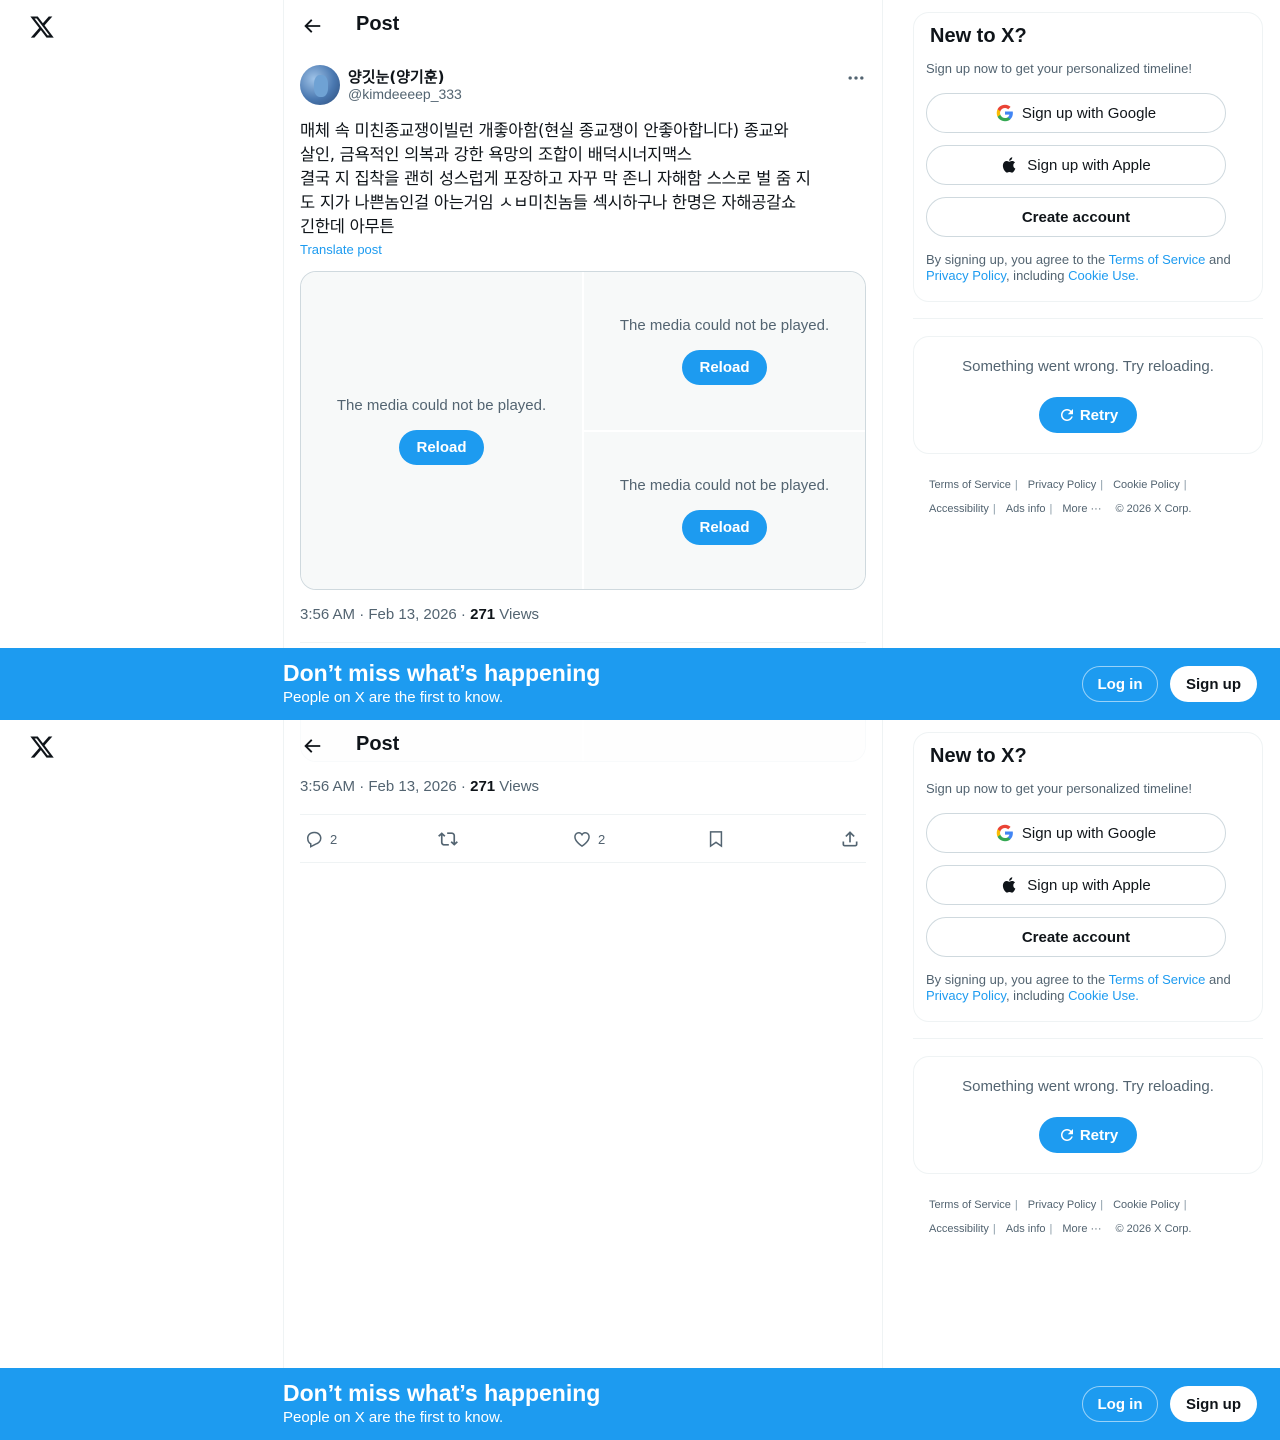  I want to click on translate-post-link: Translate post, so click(341, 249).